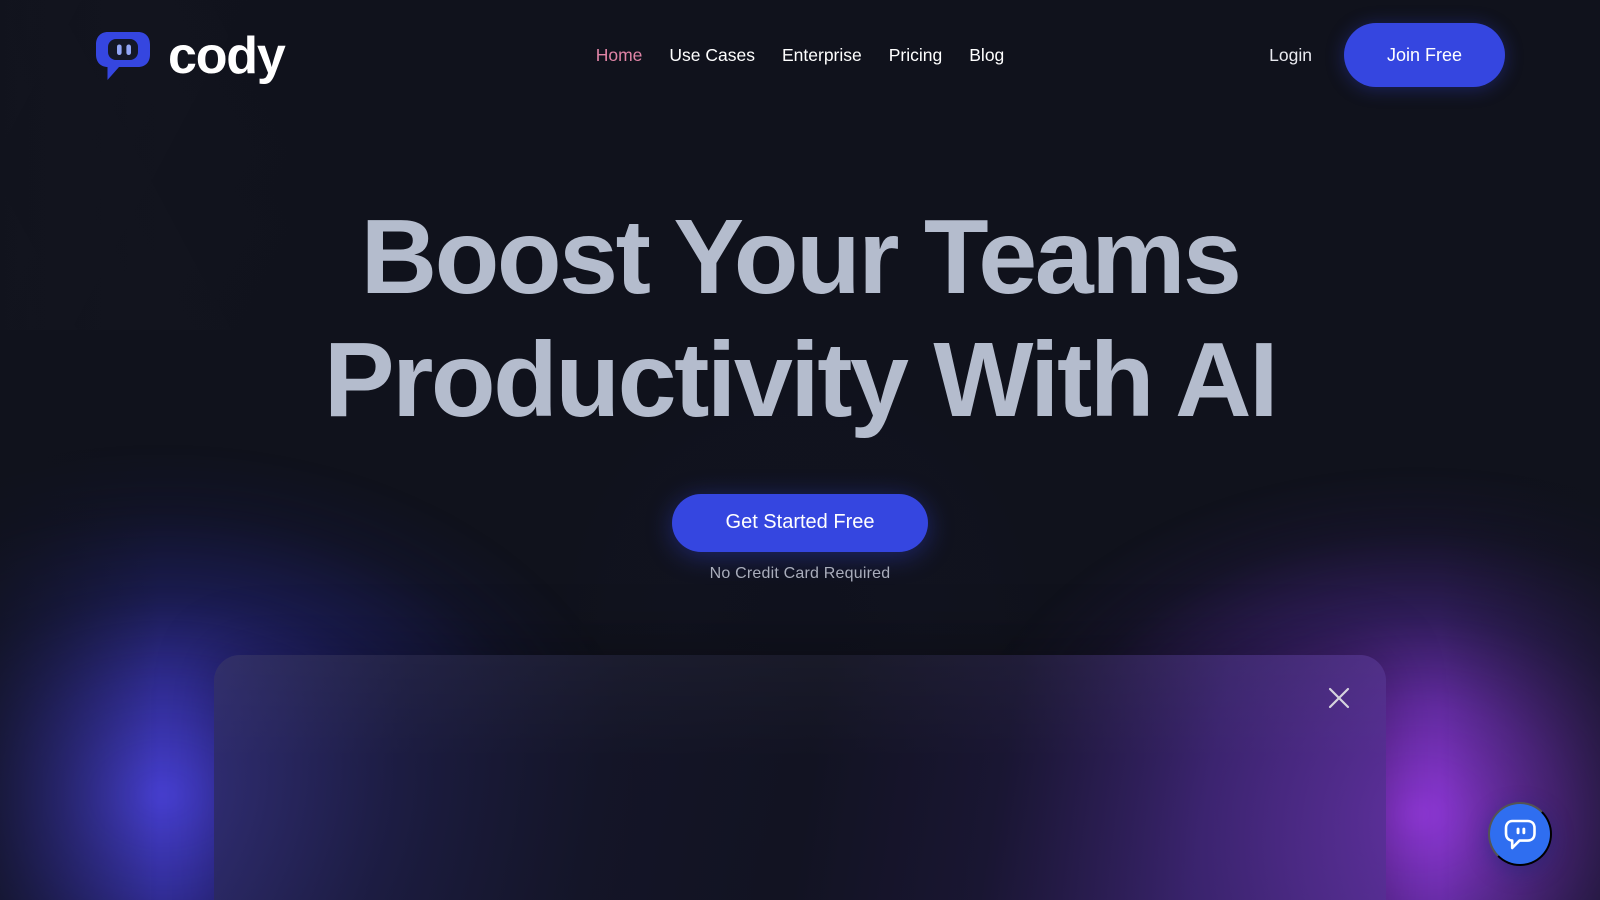  I want to click on chat-widget-button, so click(1520, 834).